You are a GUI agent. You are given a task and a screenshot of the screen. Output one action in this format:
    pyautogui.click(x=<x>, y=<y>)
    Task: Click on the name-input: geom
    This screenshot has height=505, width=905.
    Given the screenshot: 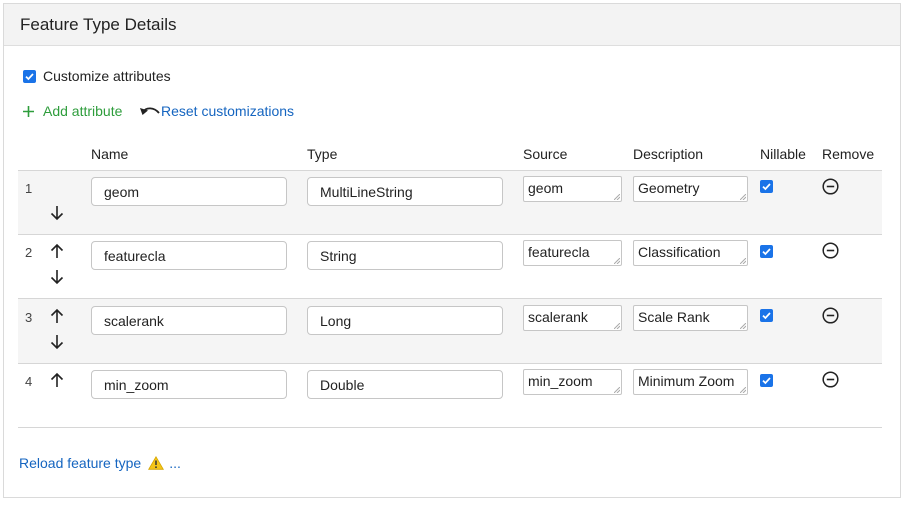 What is the action you would take?
    pyautogui.click(x=189, y=191)
    